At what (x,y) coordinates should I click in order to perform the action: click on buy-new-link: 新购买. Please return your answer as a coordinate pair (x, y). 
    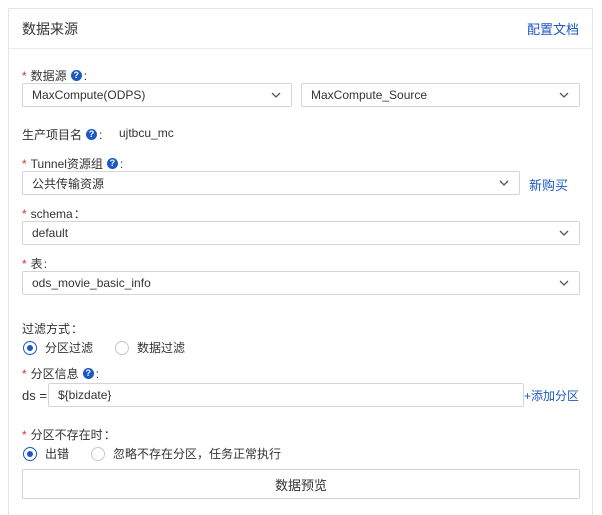
    Looking at the image, I should click on (548, 184).